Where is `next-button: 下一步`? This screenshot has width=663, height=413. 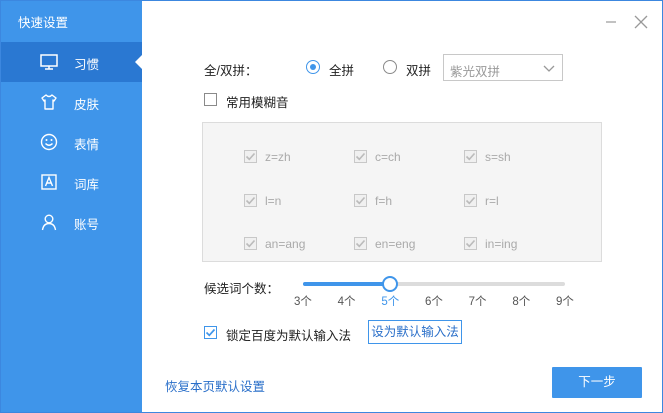
next-button: 下一步 is located at coordinates (597, 382).